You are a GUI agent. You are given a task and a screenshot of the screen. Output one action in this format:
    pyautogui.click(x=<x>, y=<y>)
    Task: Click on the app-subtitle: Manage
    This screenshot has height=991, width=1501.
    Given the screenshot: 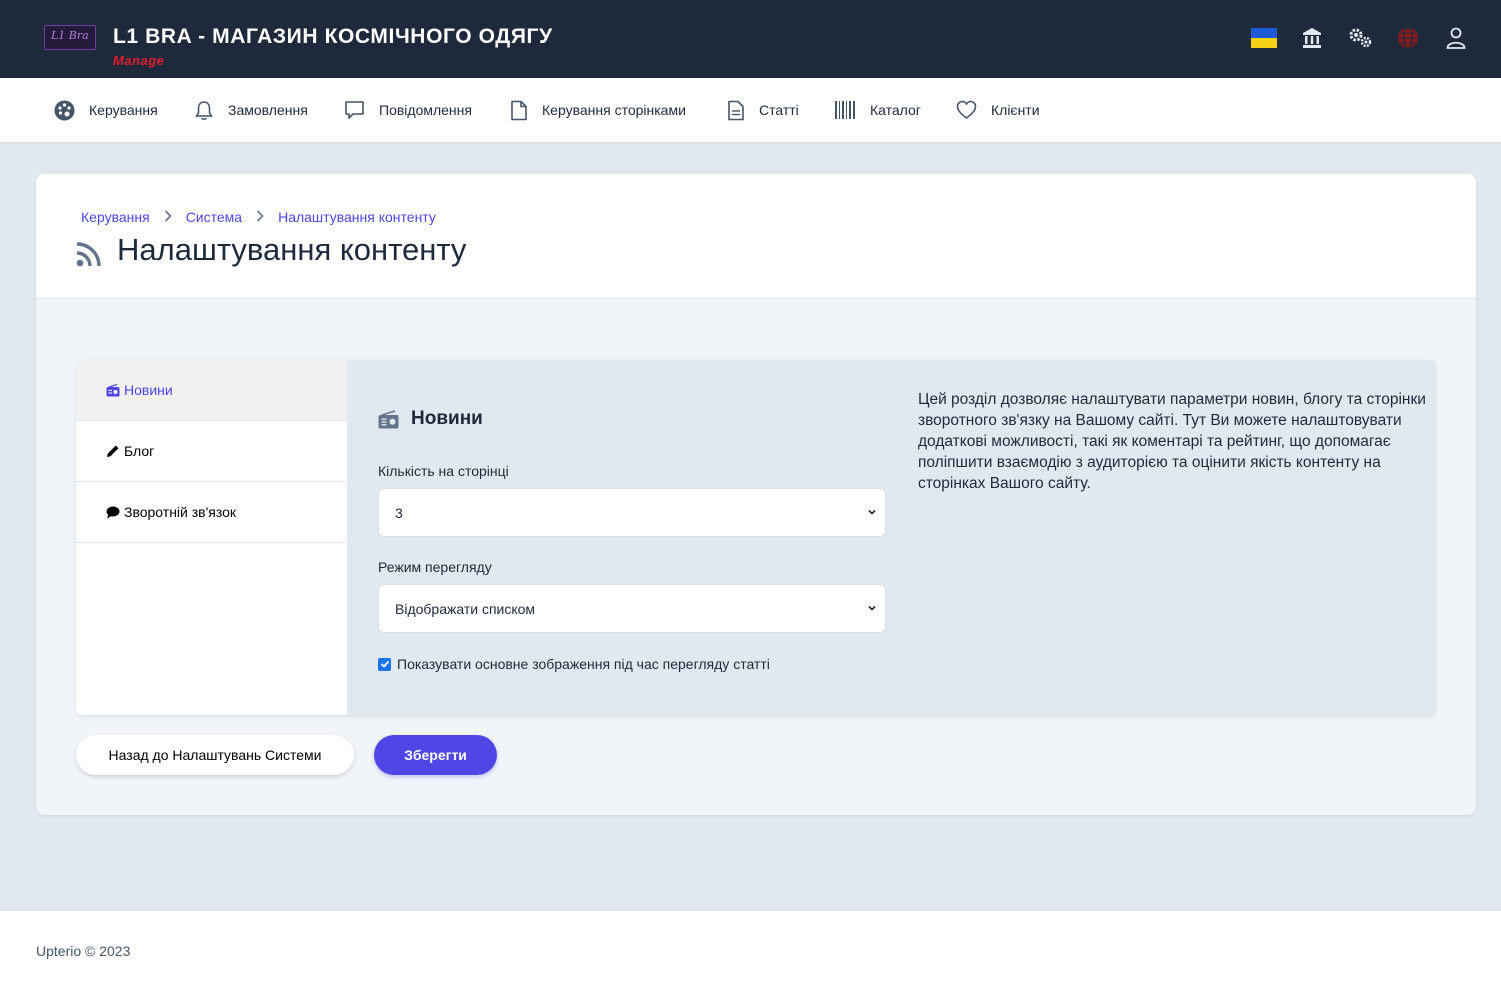 What is the action you would take?
    pyautogui.click(x=139, y=60)
    